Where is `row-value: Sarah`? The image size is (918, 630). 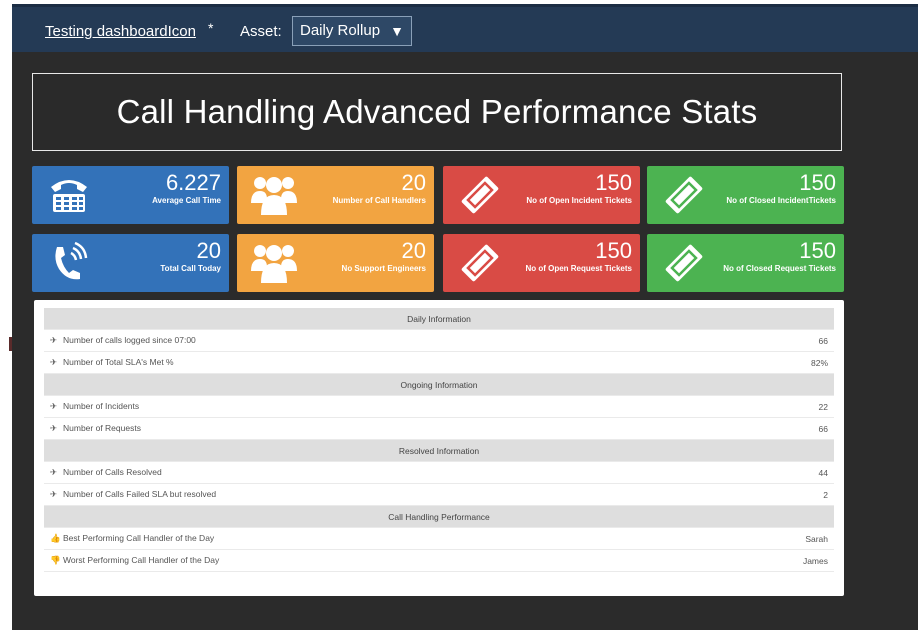
row-value: Sarah is located at coordinates (788, 538).